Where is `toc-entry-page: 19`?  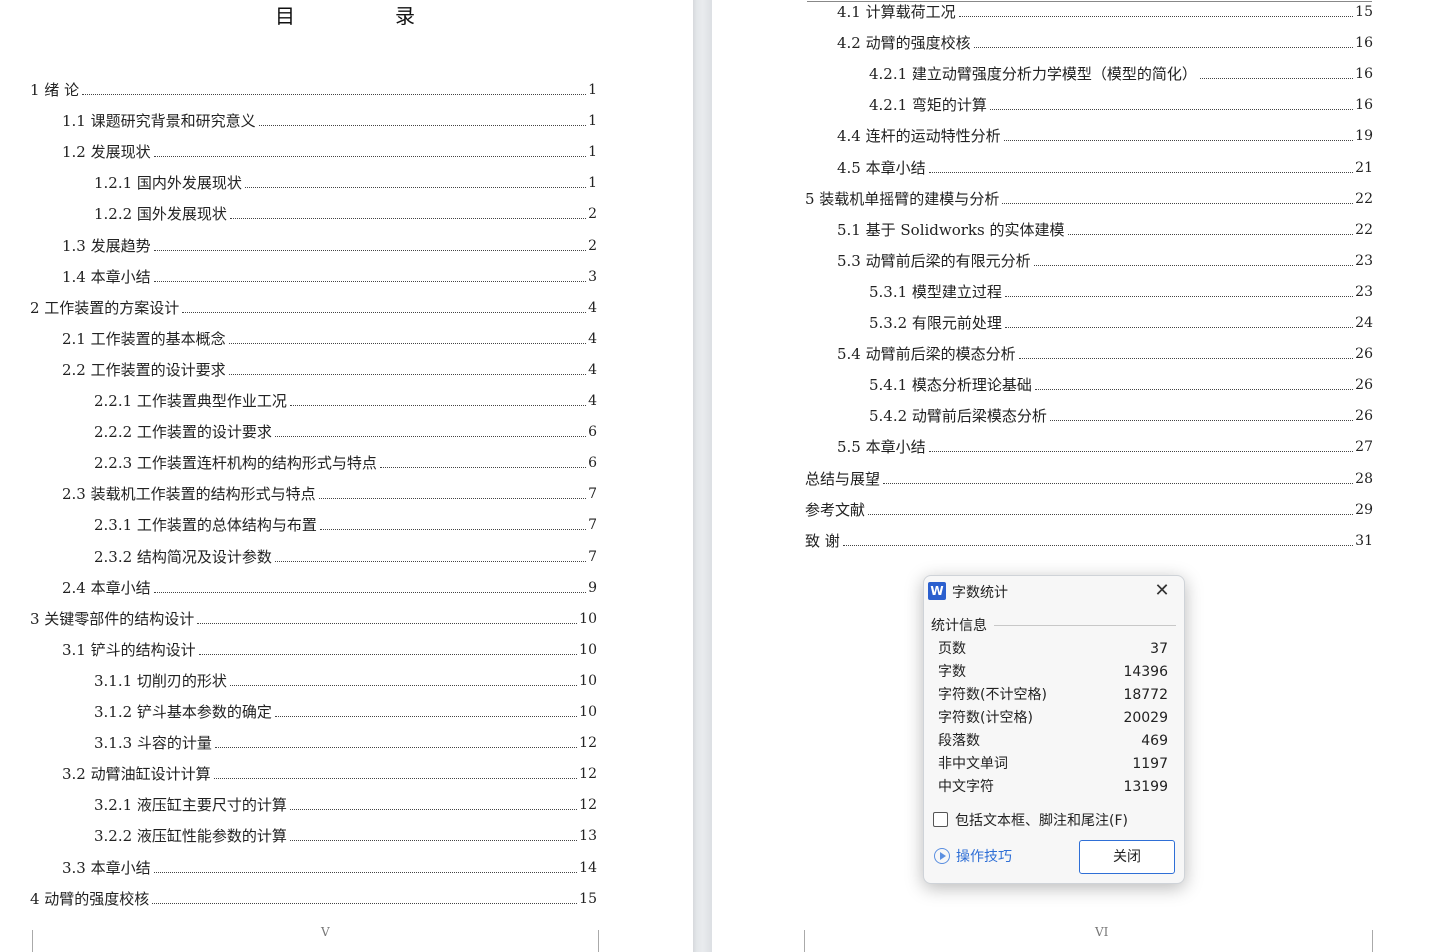
toc-entry-page: 19 is located at coordinates (1364, 136).